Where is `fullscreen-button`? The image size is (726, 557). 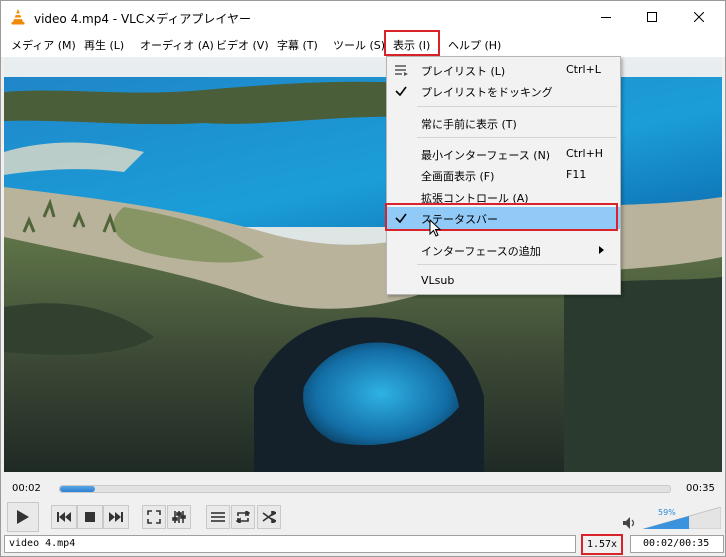 fullscreen-button is located at coordinates (154, 517).